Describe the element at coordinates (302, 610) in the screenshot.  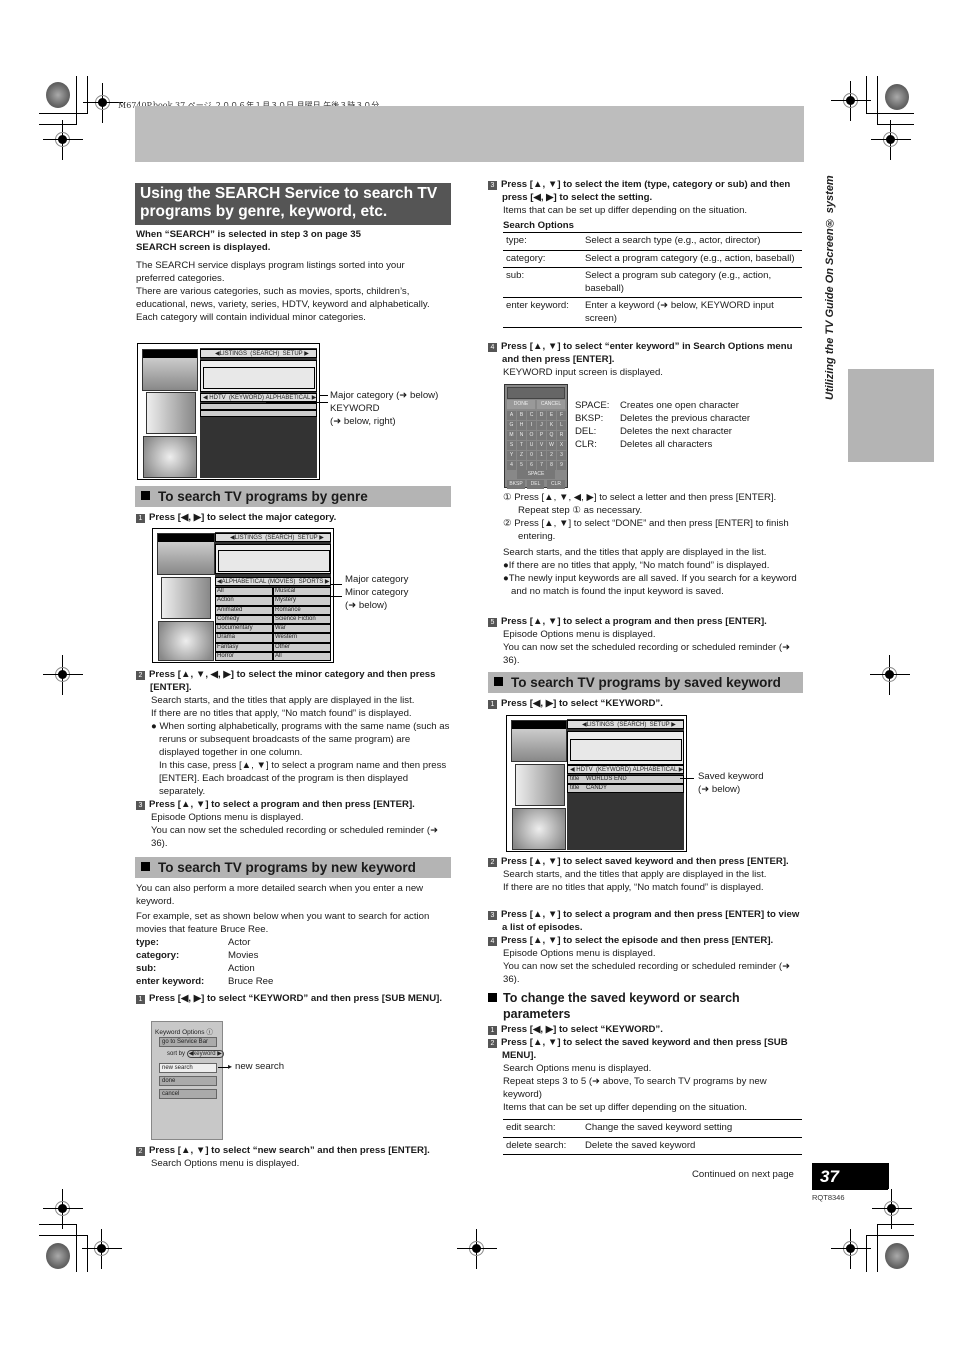
I see `minor-category-cell: Romance` at that location.